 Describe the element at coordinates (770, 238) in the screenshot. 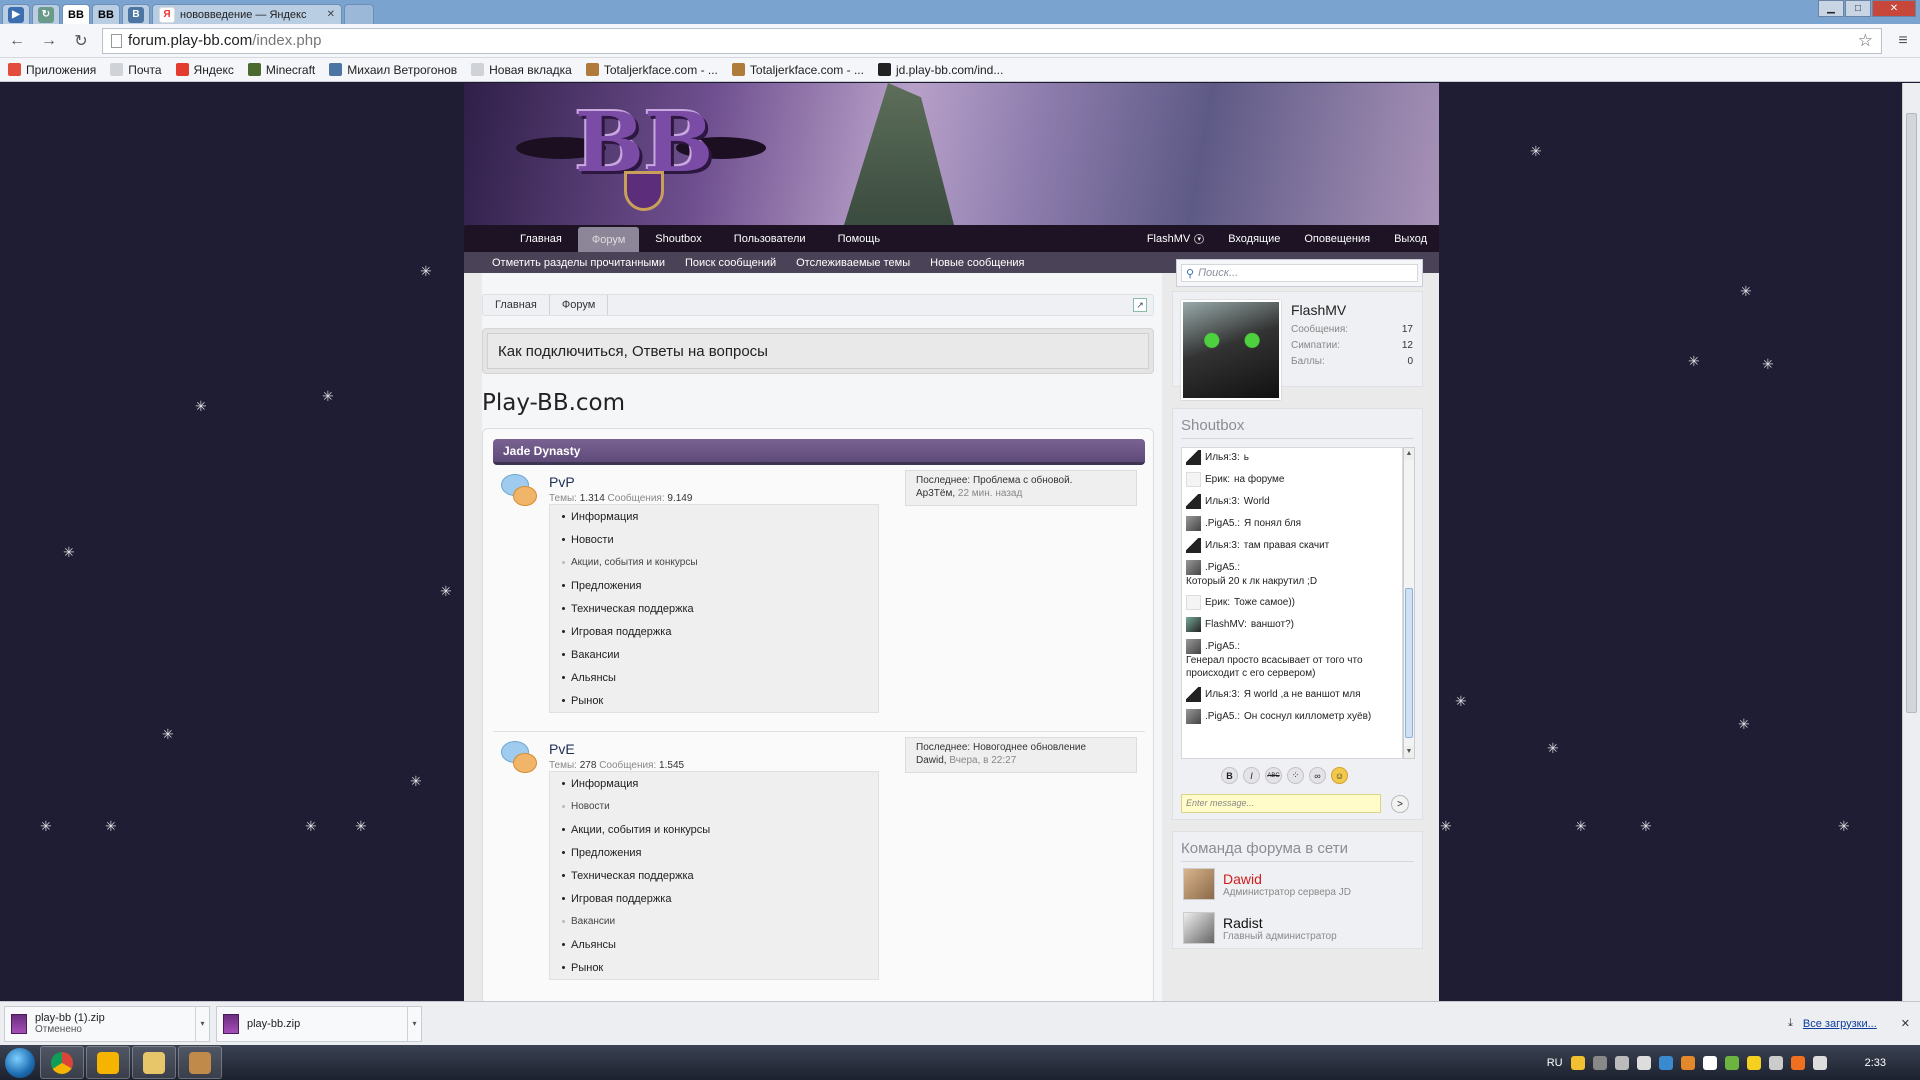

I see `nav-users: Пользователи` at that location.